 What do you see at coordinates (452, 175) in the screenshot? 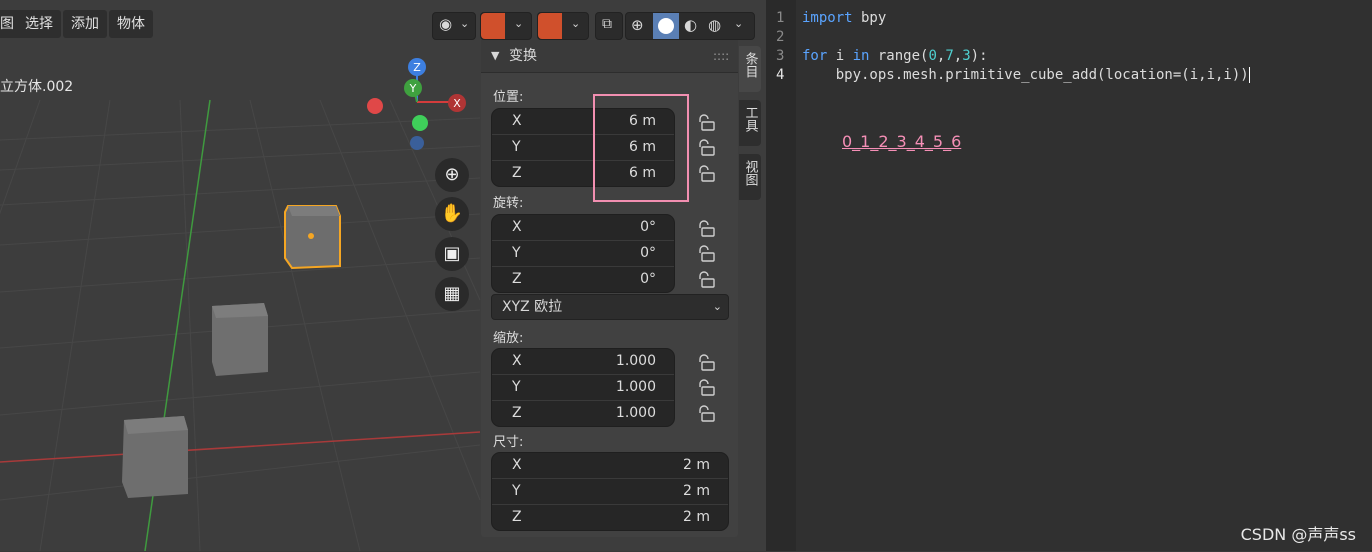
I see `zoom-icon: ⊕` at bounding box center [452, 175].